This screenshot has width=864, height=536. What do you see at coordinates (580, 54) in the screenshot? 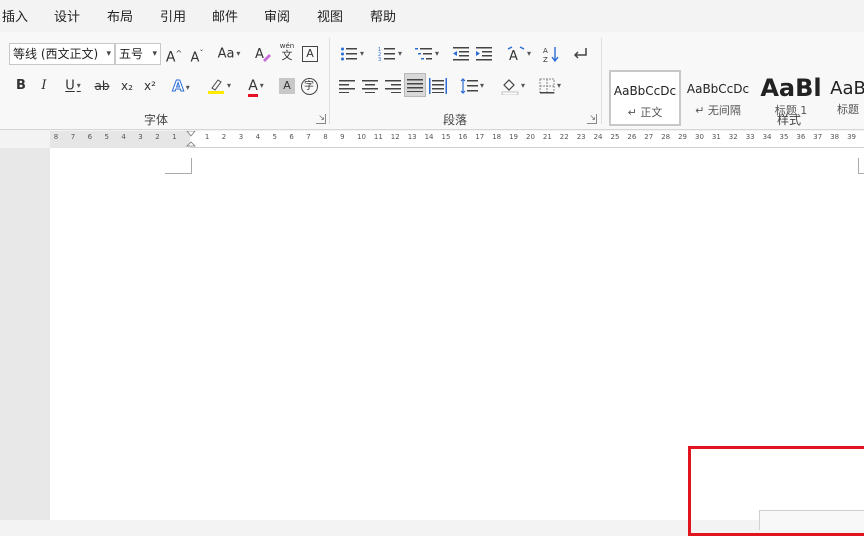
I see `show-hide-marks-button` at bounding box center [580, 54].